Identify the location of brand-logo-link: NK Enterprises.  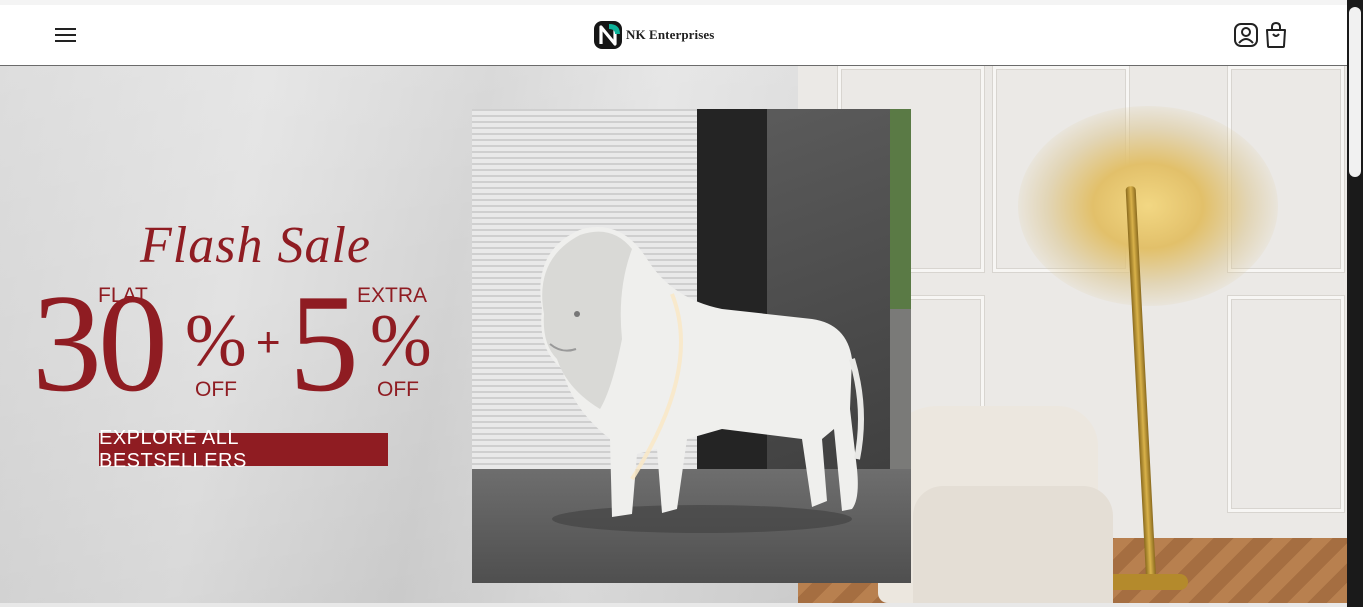
(653, 35).